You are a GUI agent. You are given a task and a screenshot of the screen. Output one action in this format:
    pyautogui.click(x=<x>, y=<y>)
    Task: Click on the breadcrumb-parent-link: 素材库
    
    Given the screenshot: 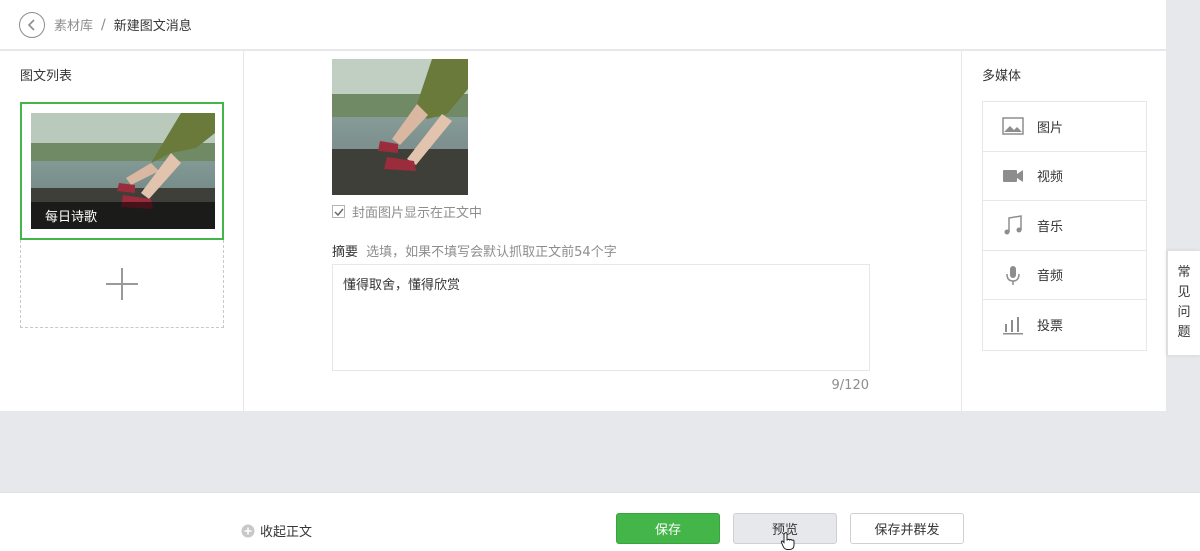 What is the action you would take?
    pyautogui.click(x=73, y=24)
    